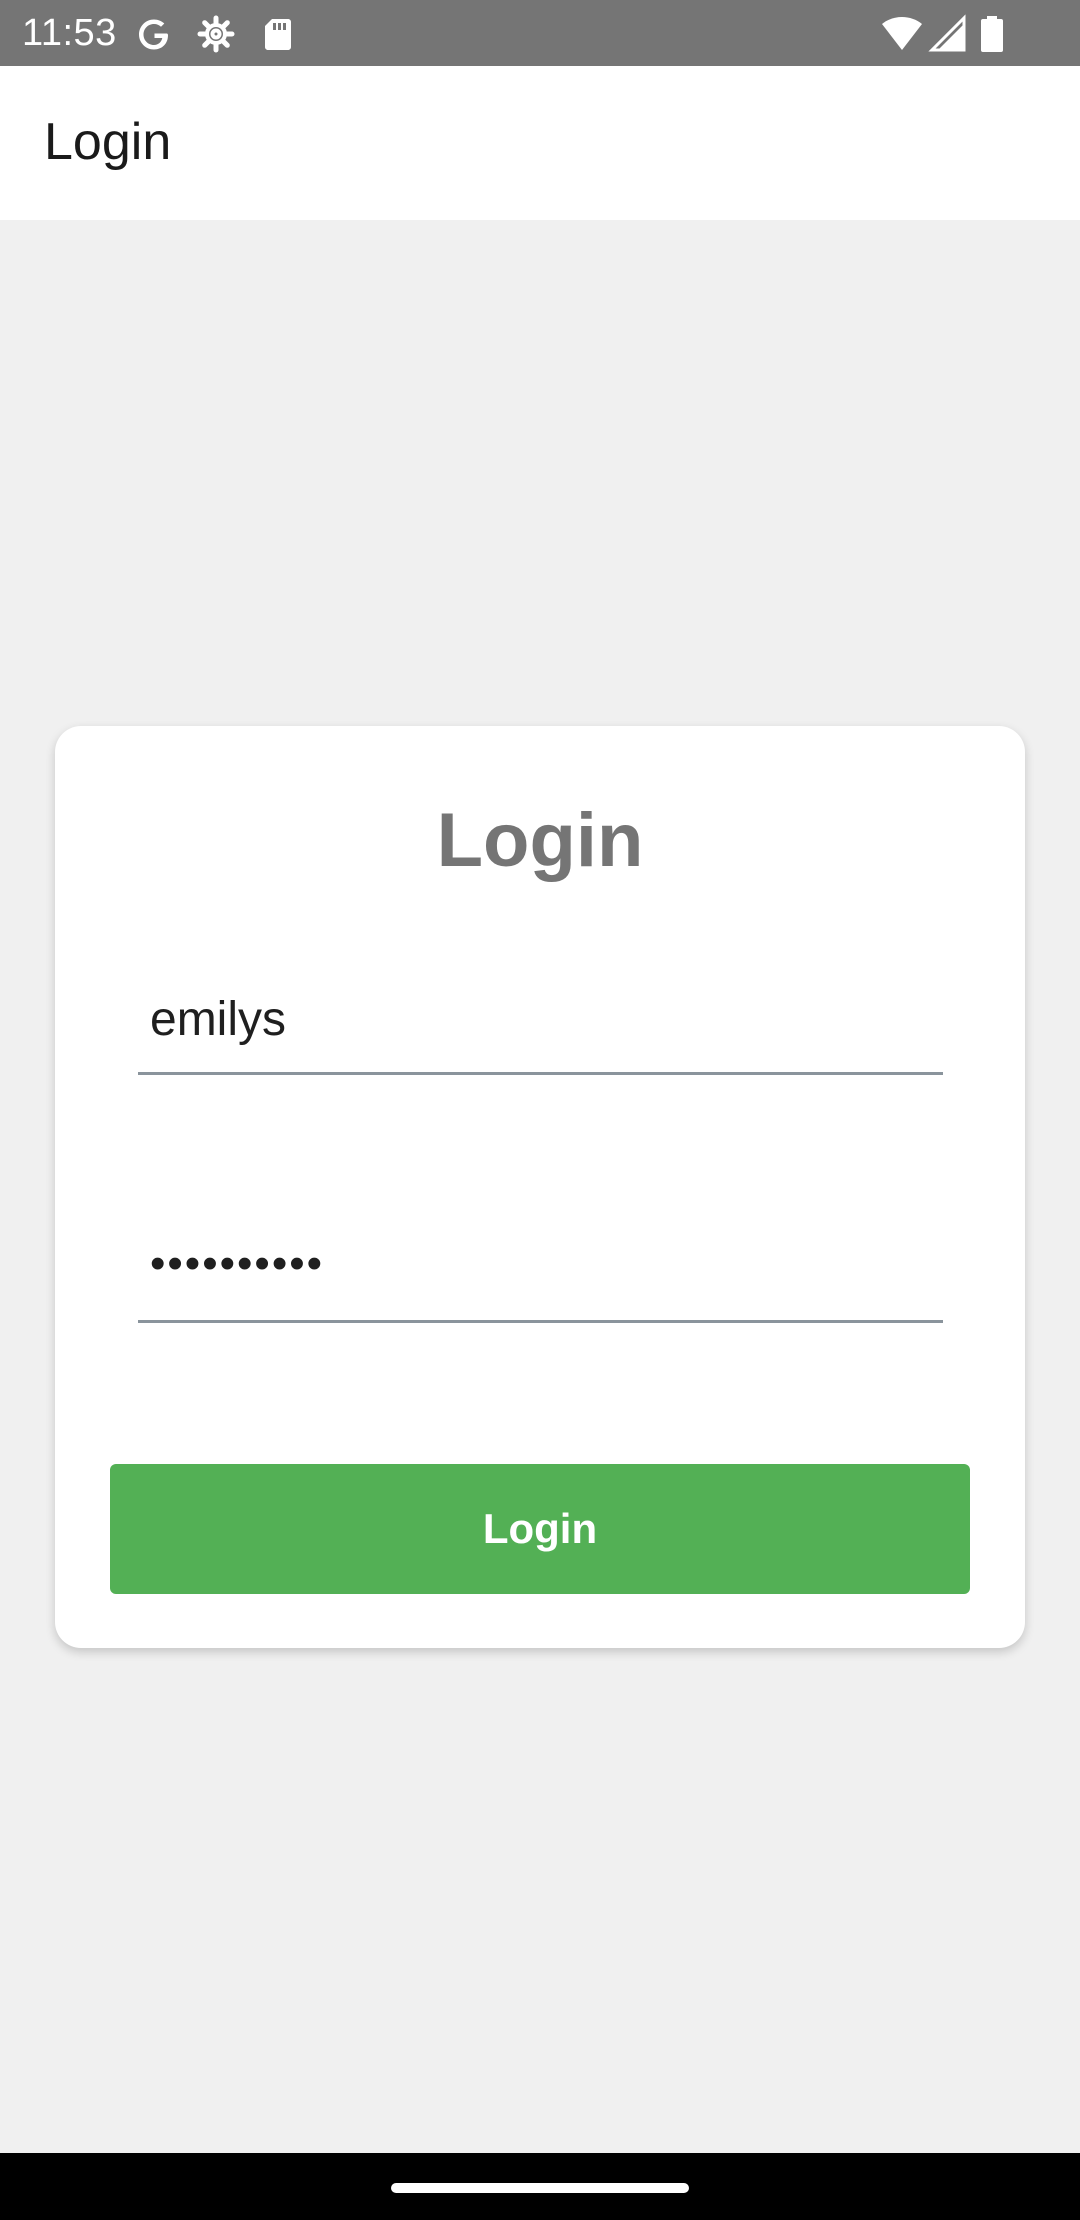 This screenshot has height=2220, width=1080. I want to click on wifi-icon, so click(902, 34).